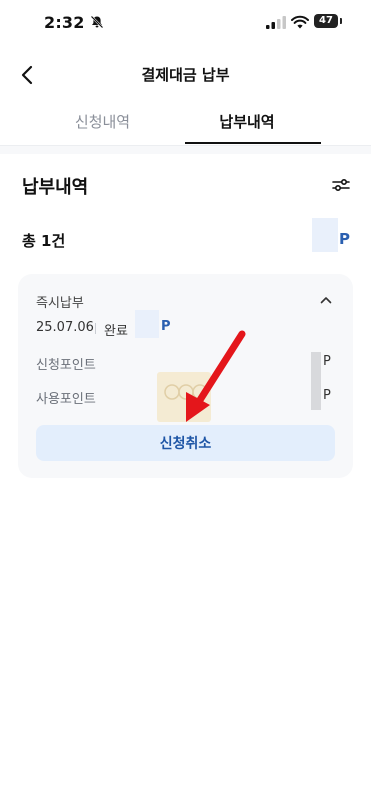  What do you see at coordinates (325, 235) in the screenshot?
I see `redacted-total-amount` at bounding box center [325, 235].